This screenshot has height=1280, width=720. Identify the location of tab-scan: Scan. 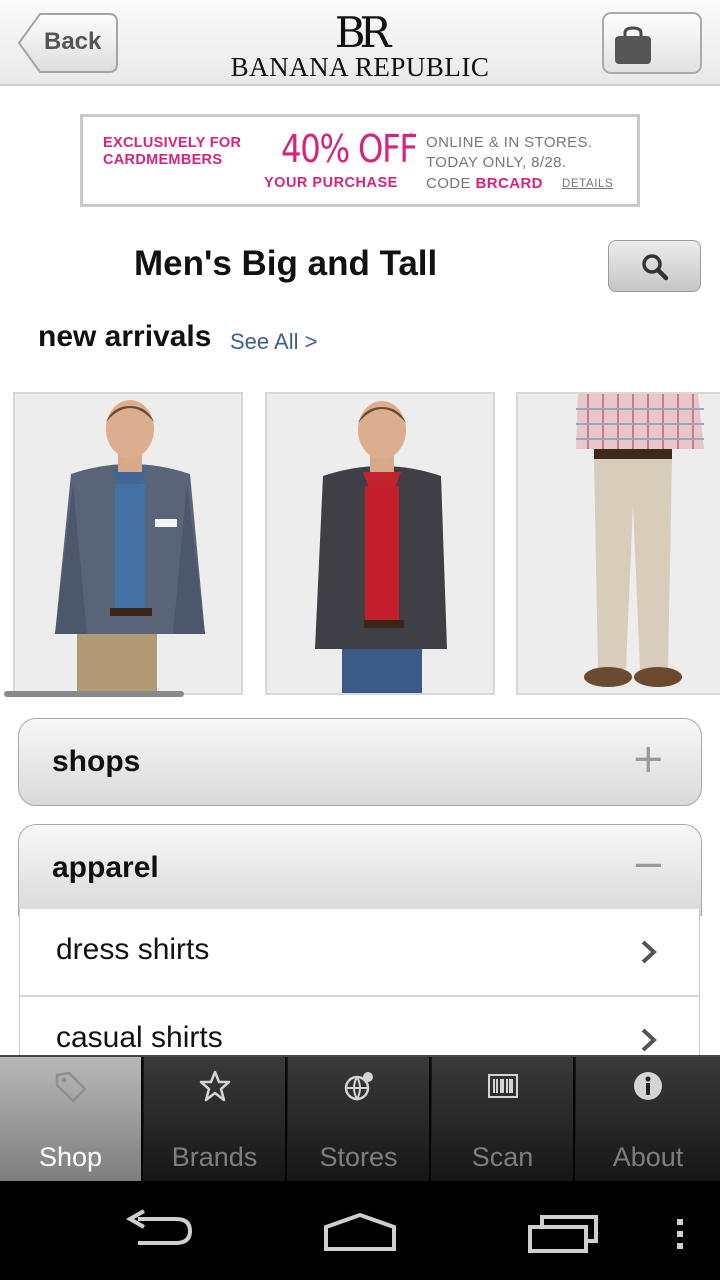
(503, 1119).